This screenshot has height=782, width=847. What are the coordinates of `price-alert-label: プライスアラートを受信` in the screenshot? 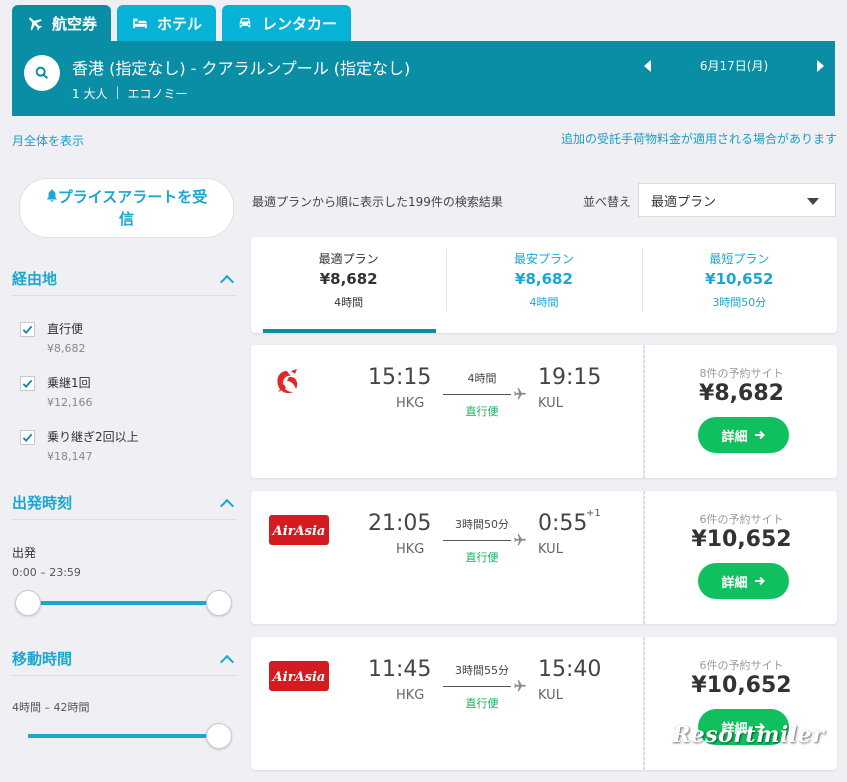 It's located at (132, 208).